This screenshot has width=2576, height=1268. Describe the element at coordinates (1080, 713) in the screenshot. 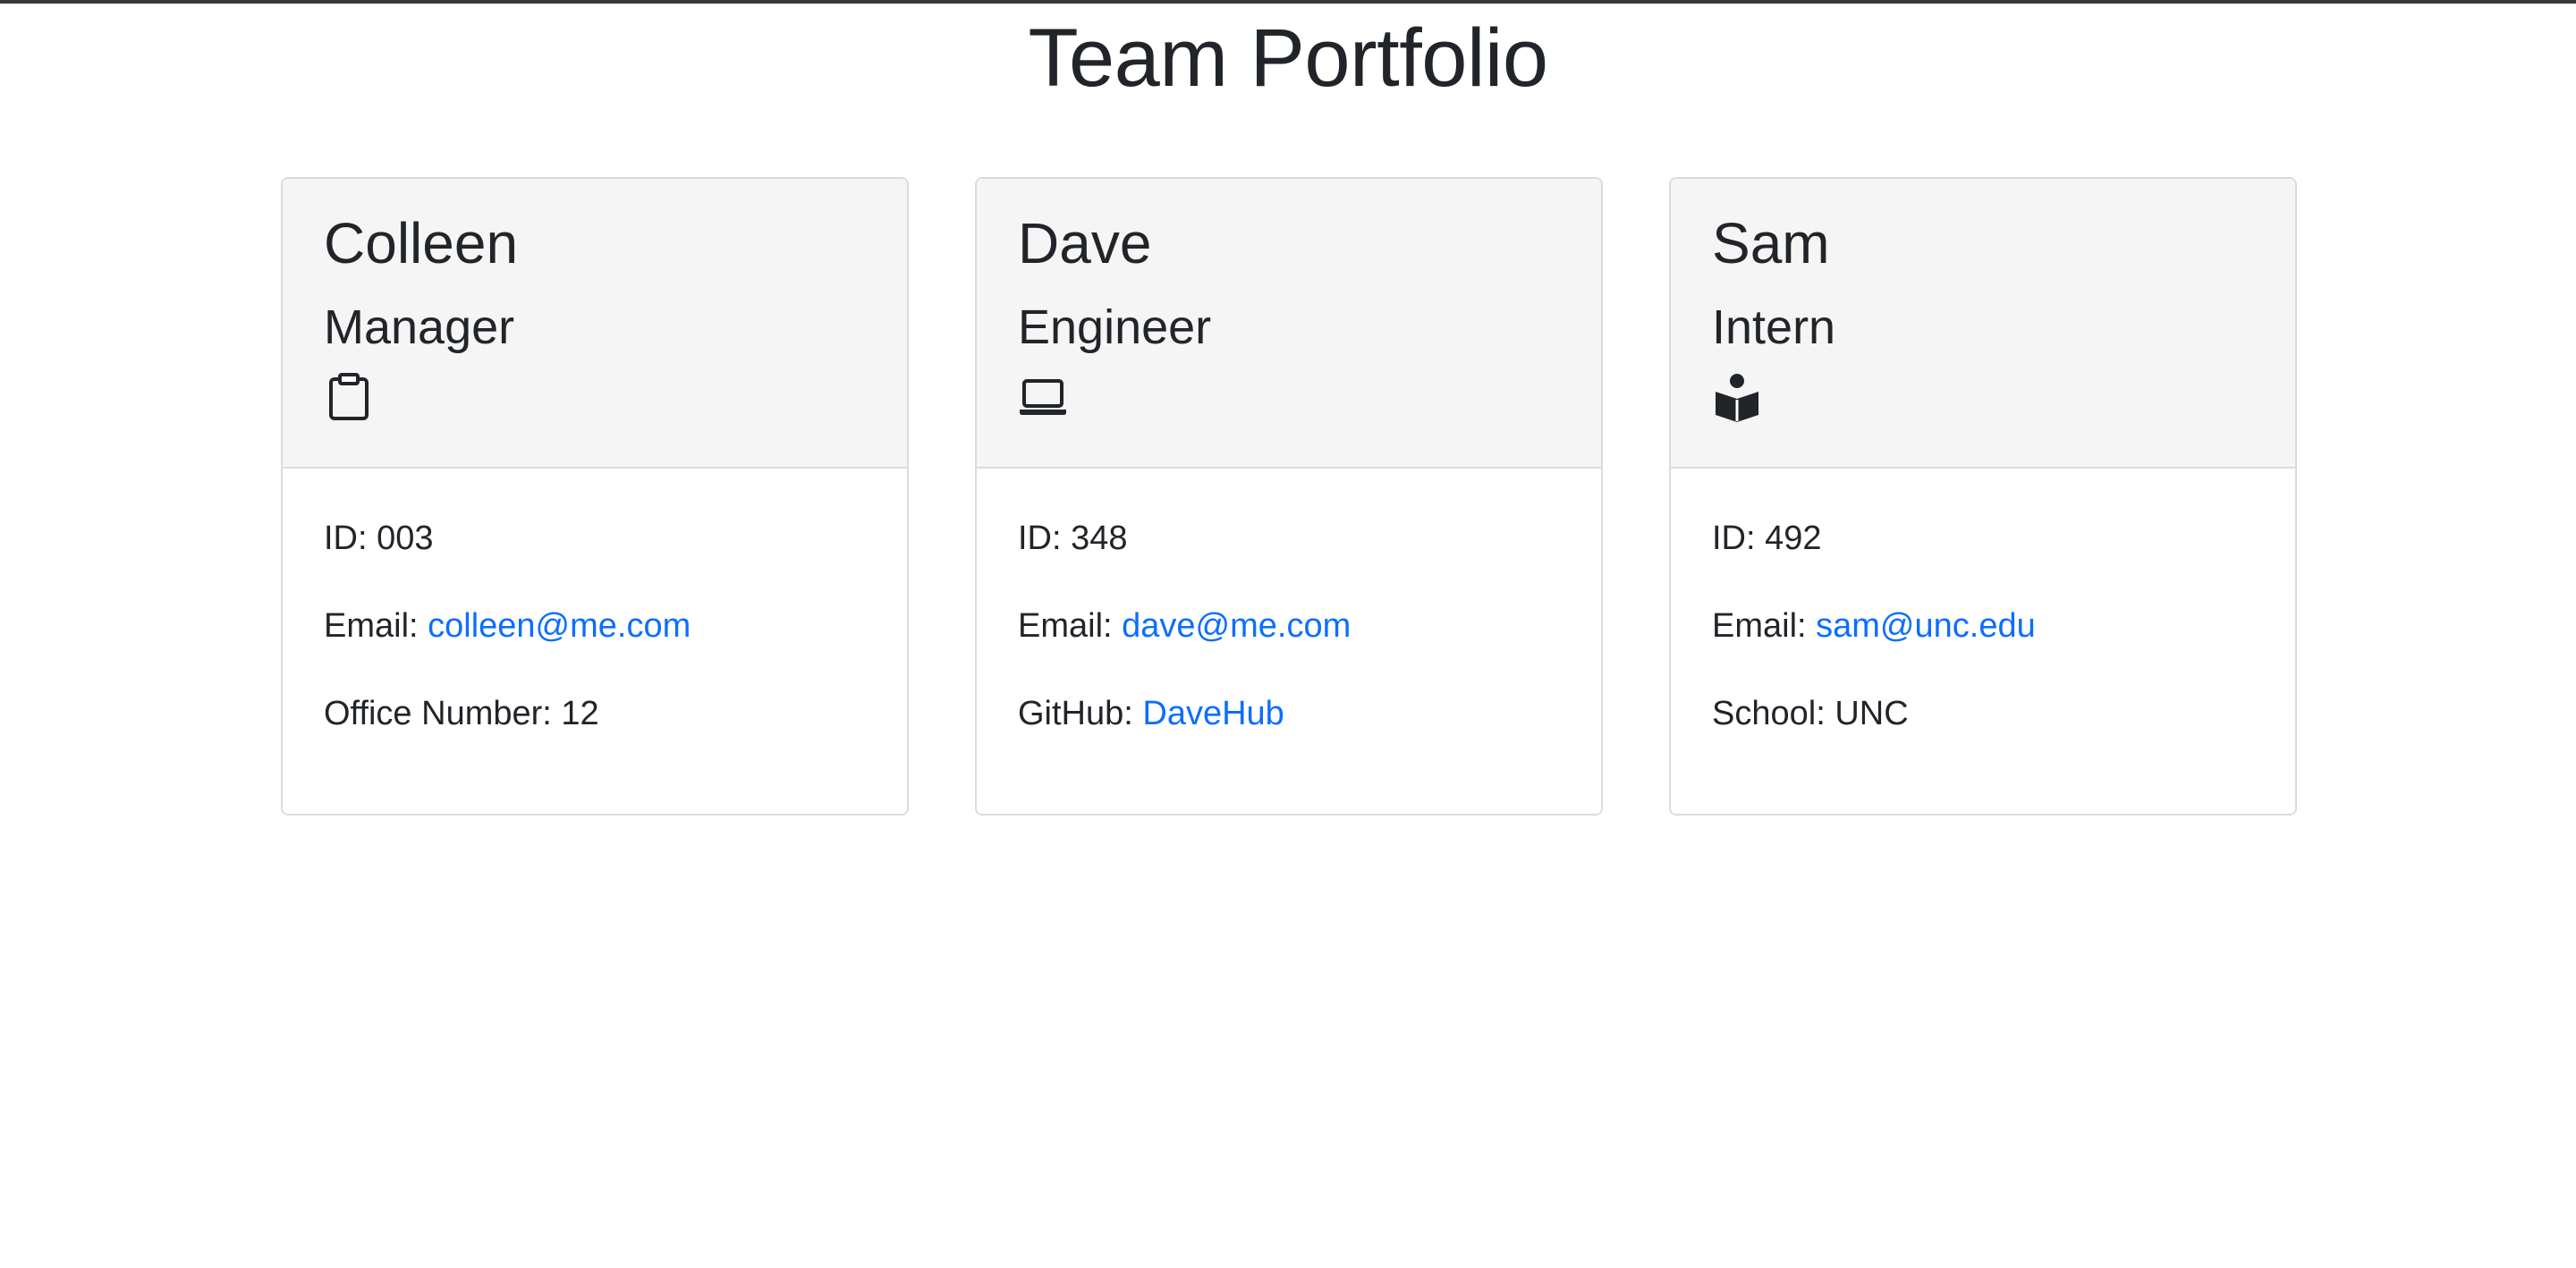

I see `github-label: GitHub:` at that location.